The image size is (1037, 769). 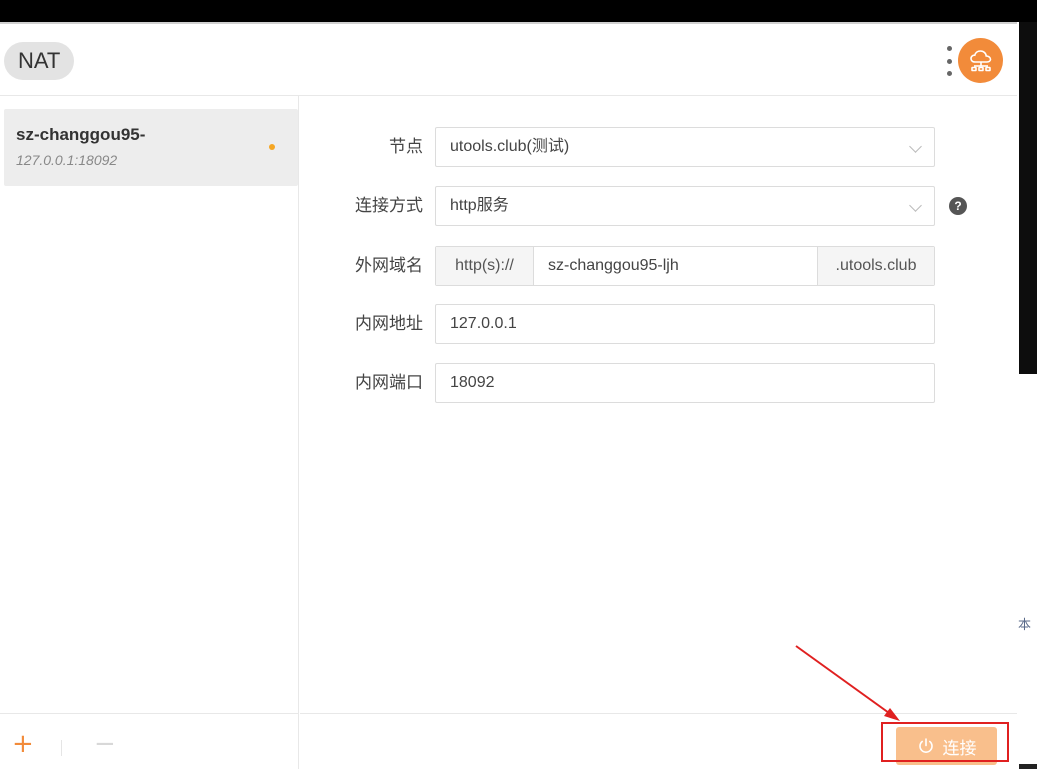 I want to click on more-vertical-icon, so click(x=949, y=61).